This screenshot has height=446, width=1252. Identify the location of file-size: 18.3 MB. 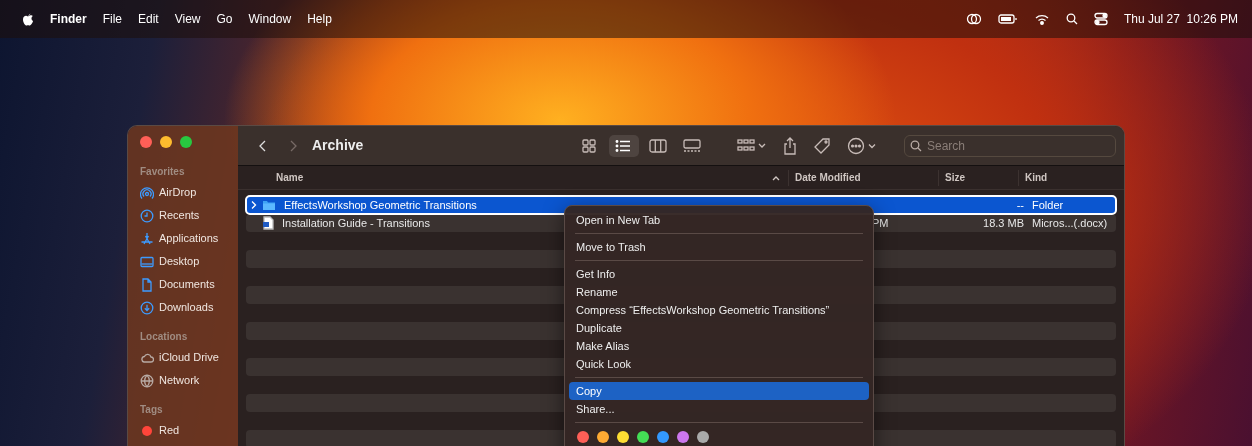
(1003, 222).